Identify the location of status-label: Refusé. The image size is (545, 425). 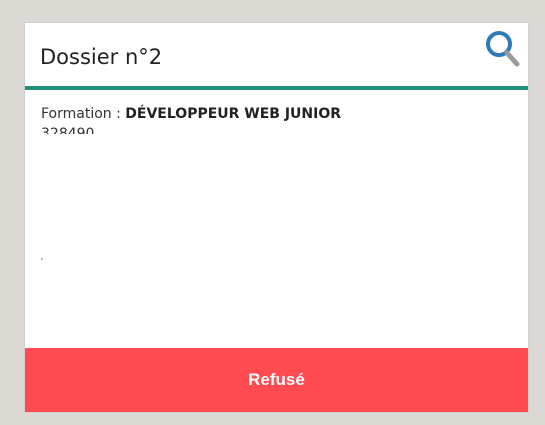
(276, 379).